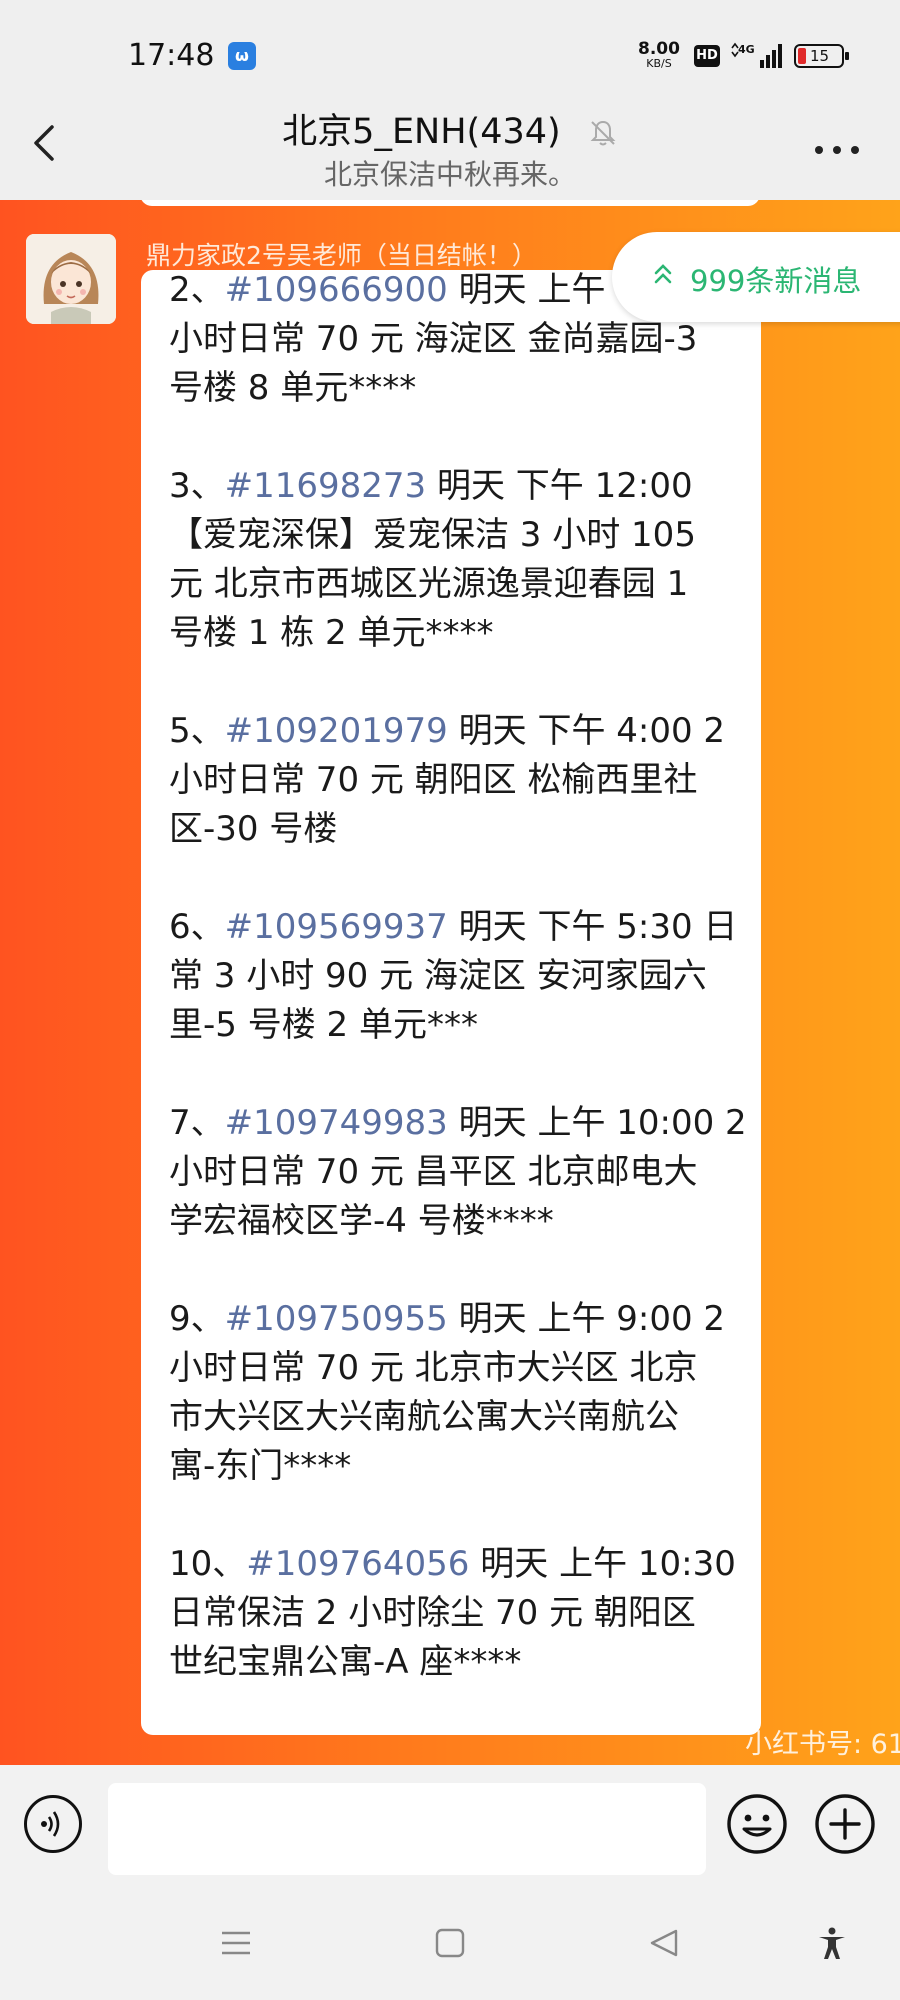  I want to click on new-messages-button: 999条新消息, so click(756, 277).